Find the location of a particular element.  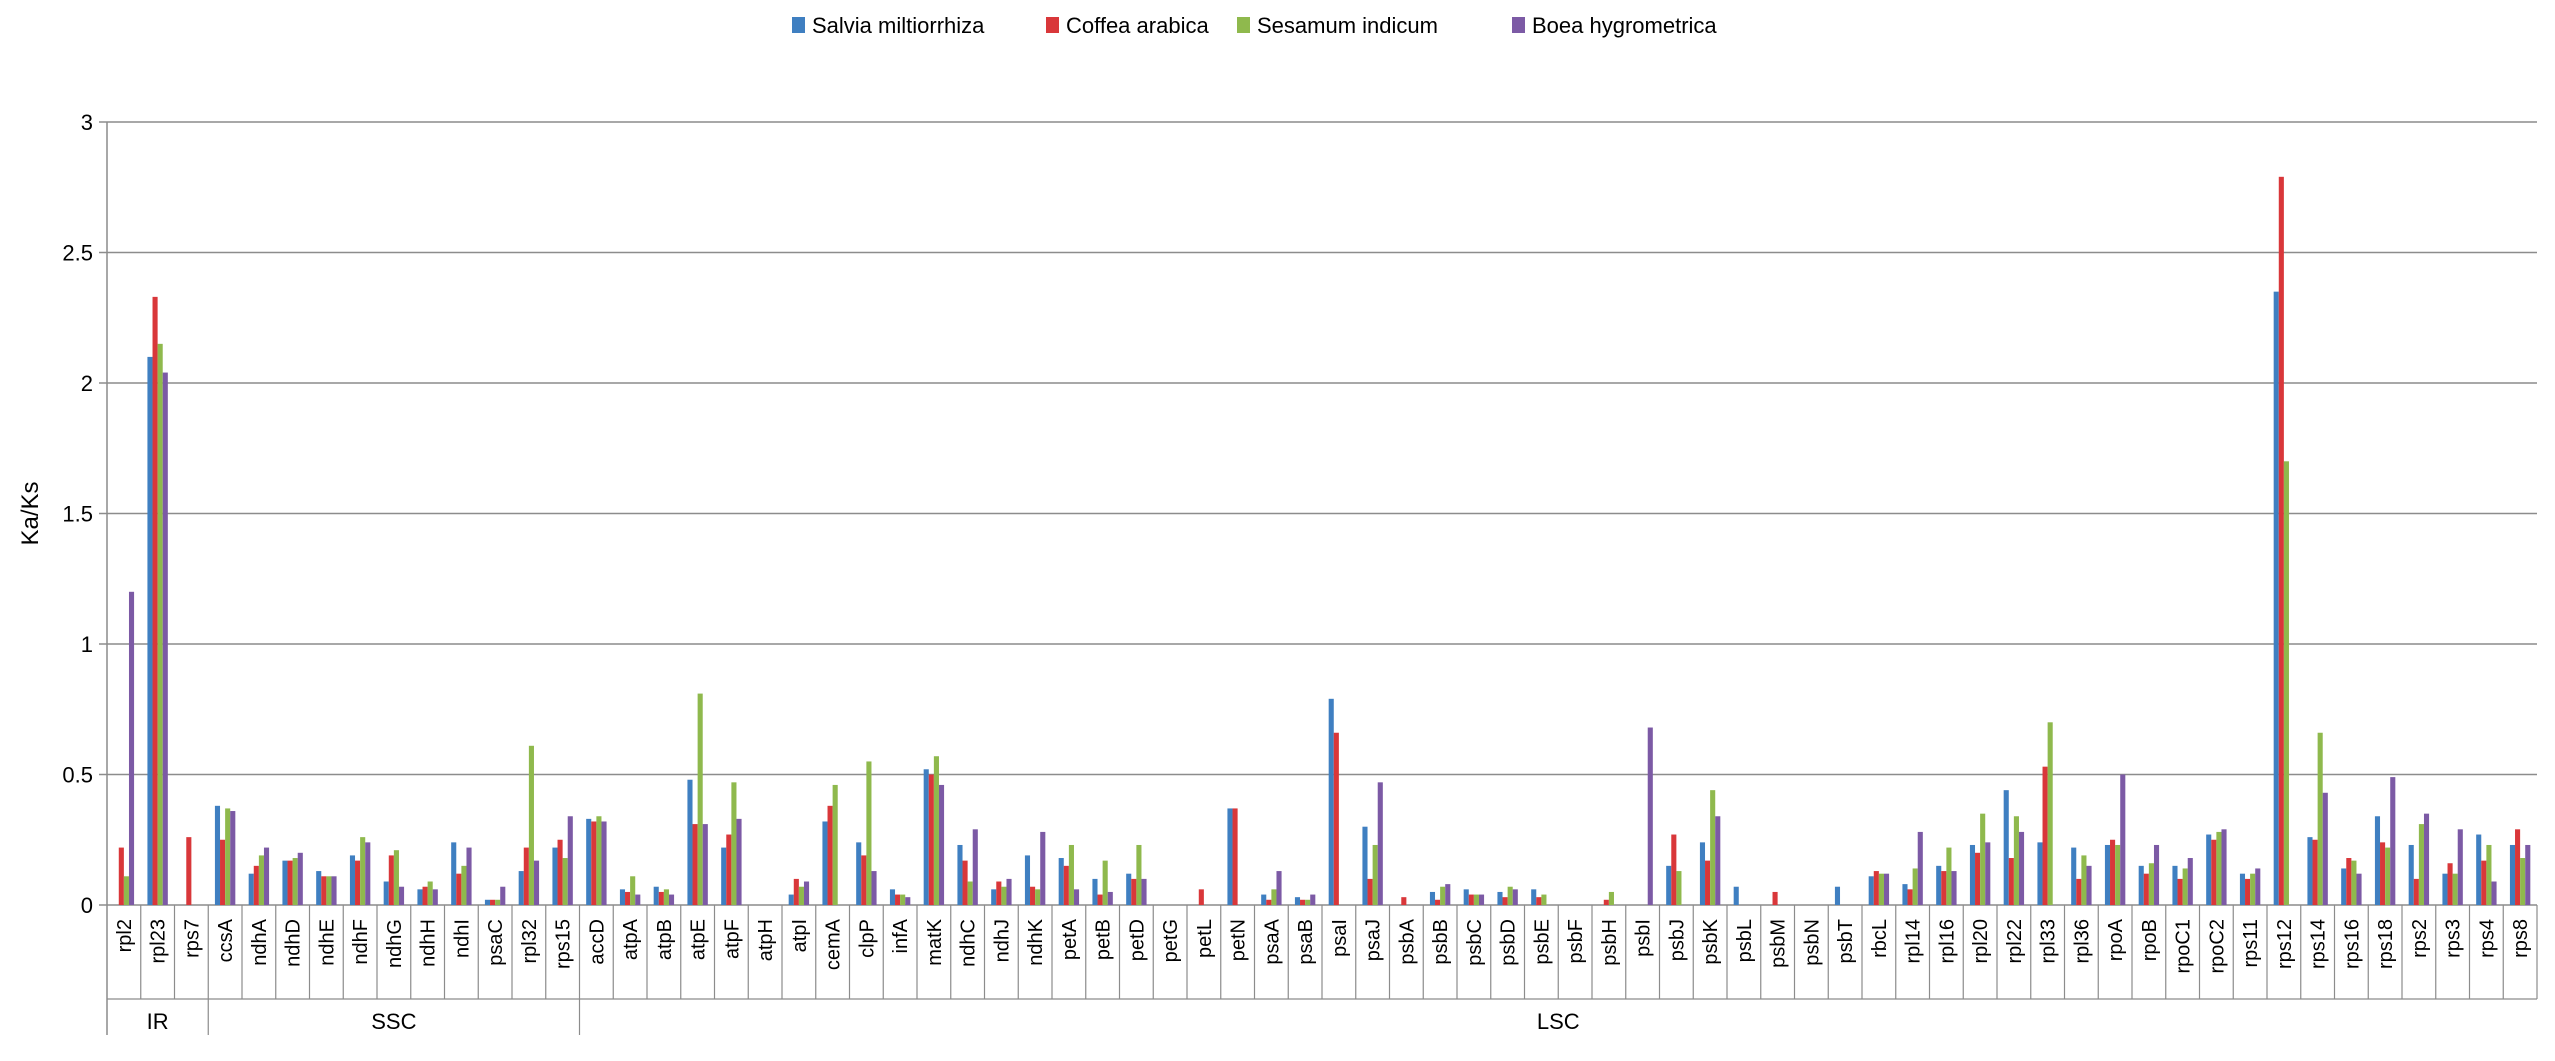

x-tick-label: rpl32 is located at coordinates (530, 941).